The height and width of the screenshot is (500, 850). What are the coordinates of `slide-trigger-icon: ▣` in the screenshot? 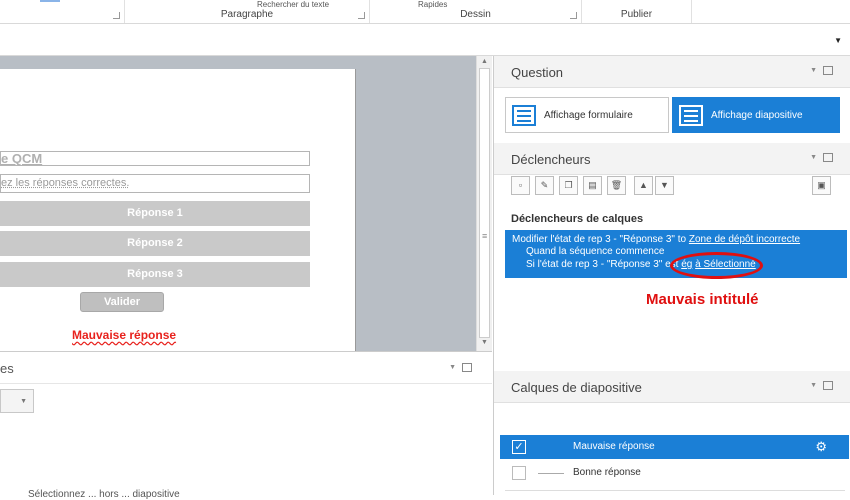 It's located at (821, 185).